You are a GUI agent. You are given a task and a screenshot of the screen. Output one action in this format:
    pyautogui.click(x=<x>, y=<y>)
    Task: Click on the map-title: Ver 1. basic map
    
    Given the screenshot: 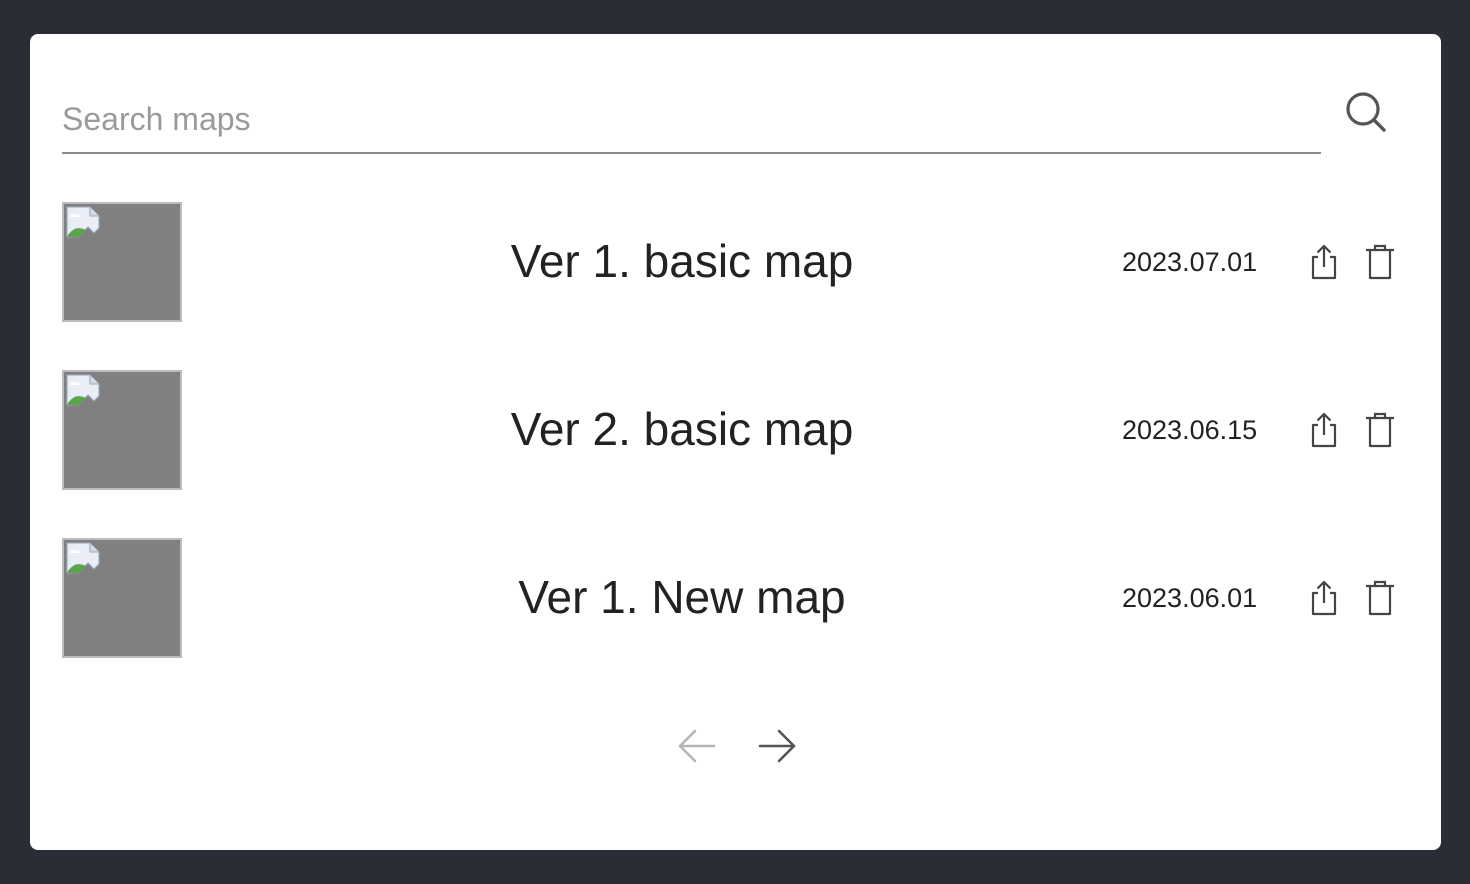 What is the action you would take?
    pyautogui.click(x=682, y=261)
    